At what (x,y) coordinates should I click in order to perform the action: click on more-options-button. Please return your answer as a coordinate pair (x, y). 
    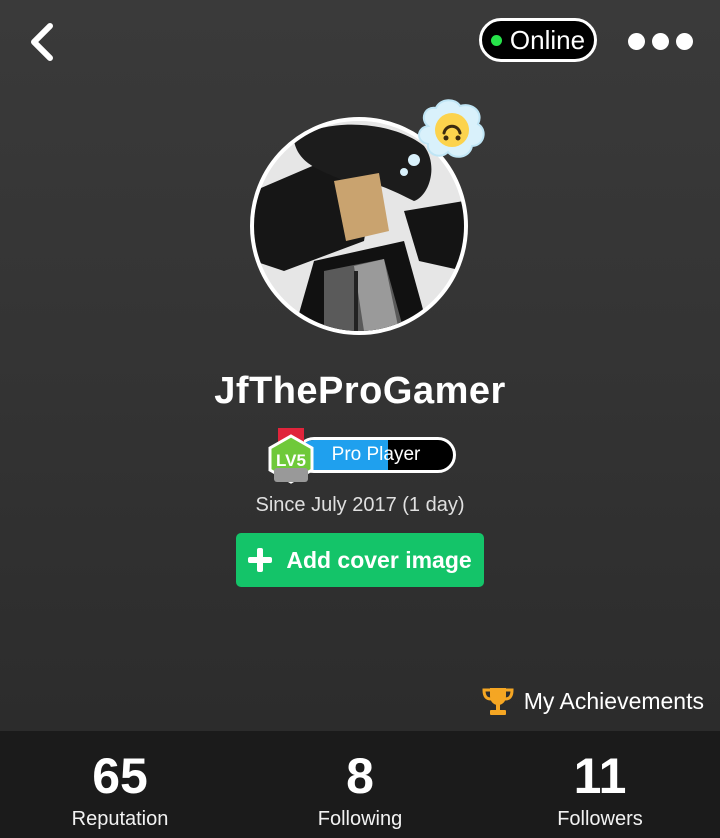
    Looking at the image, I should click on (661, 41).